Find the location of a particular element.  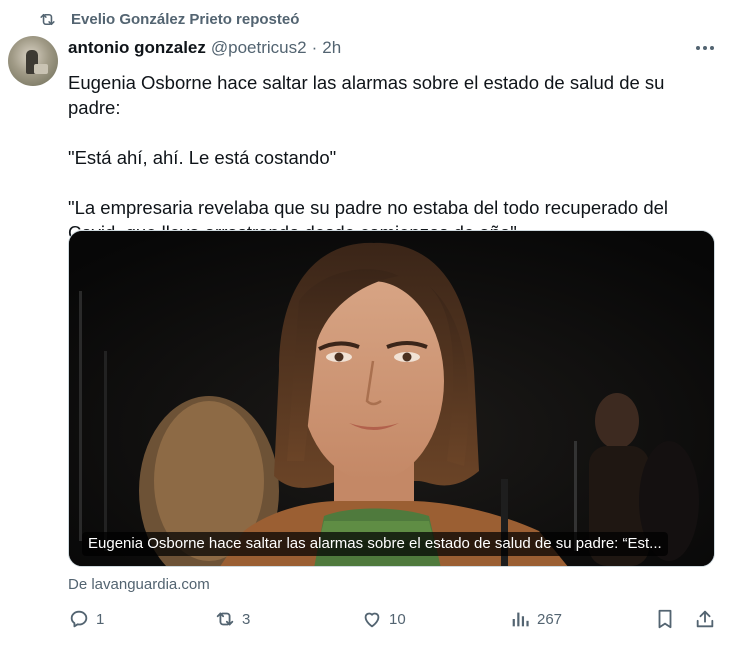

tweet-header: antonio gonzalez @poetricus2 · 2h is located at coordinates (204, 48).